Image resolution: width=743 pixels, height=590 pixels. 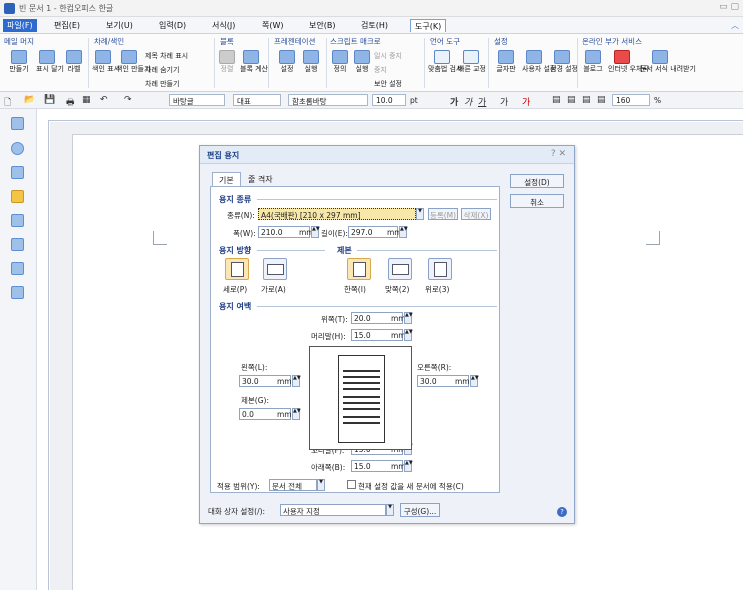 I want to click on menu-edit: 편집(E), so click(x=67, y=25).